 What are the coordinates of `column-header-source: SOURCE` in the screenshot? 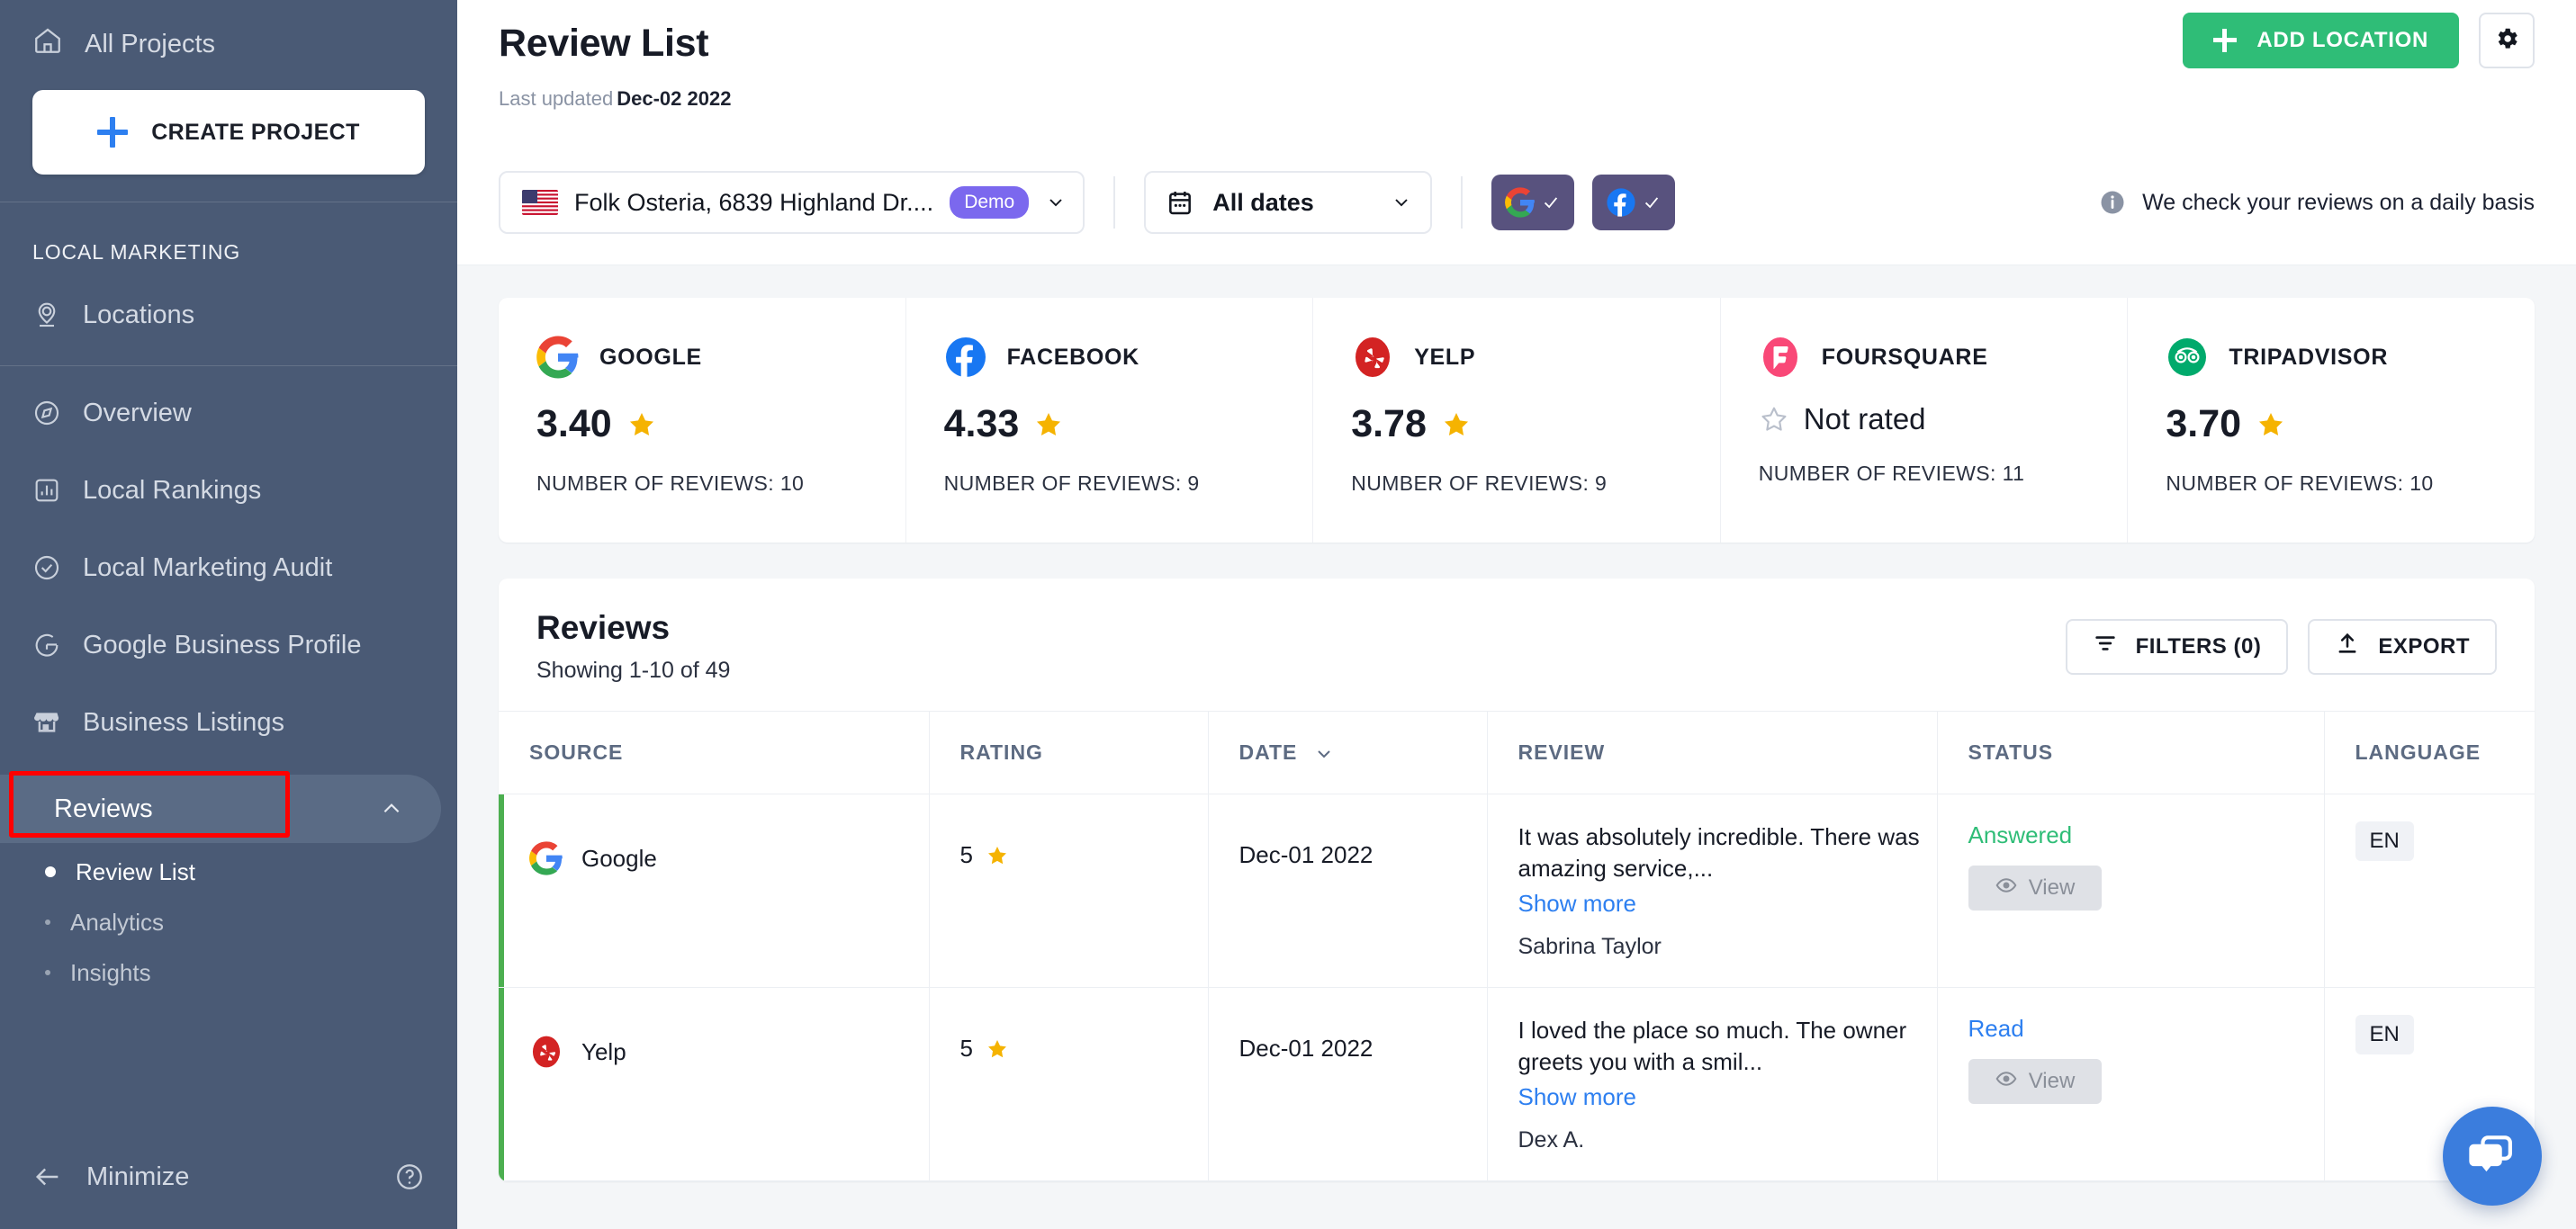 It's located at (714, 753).